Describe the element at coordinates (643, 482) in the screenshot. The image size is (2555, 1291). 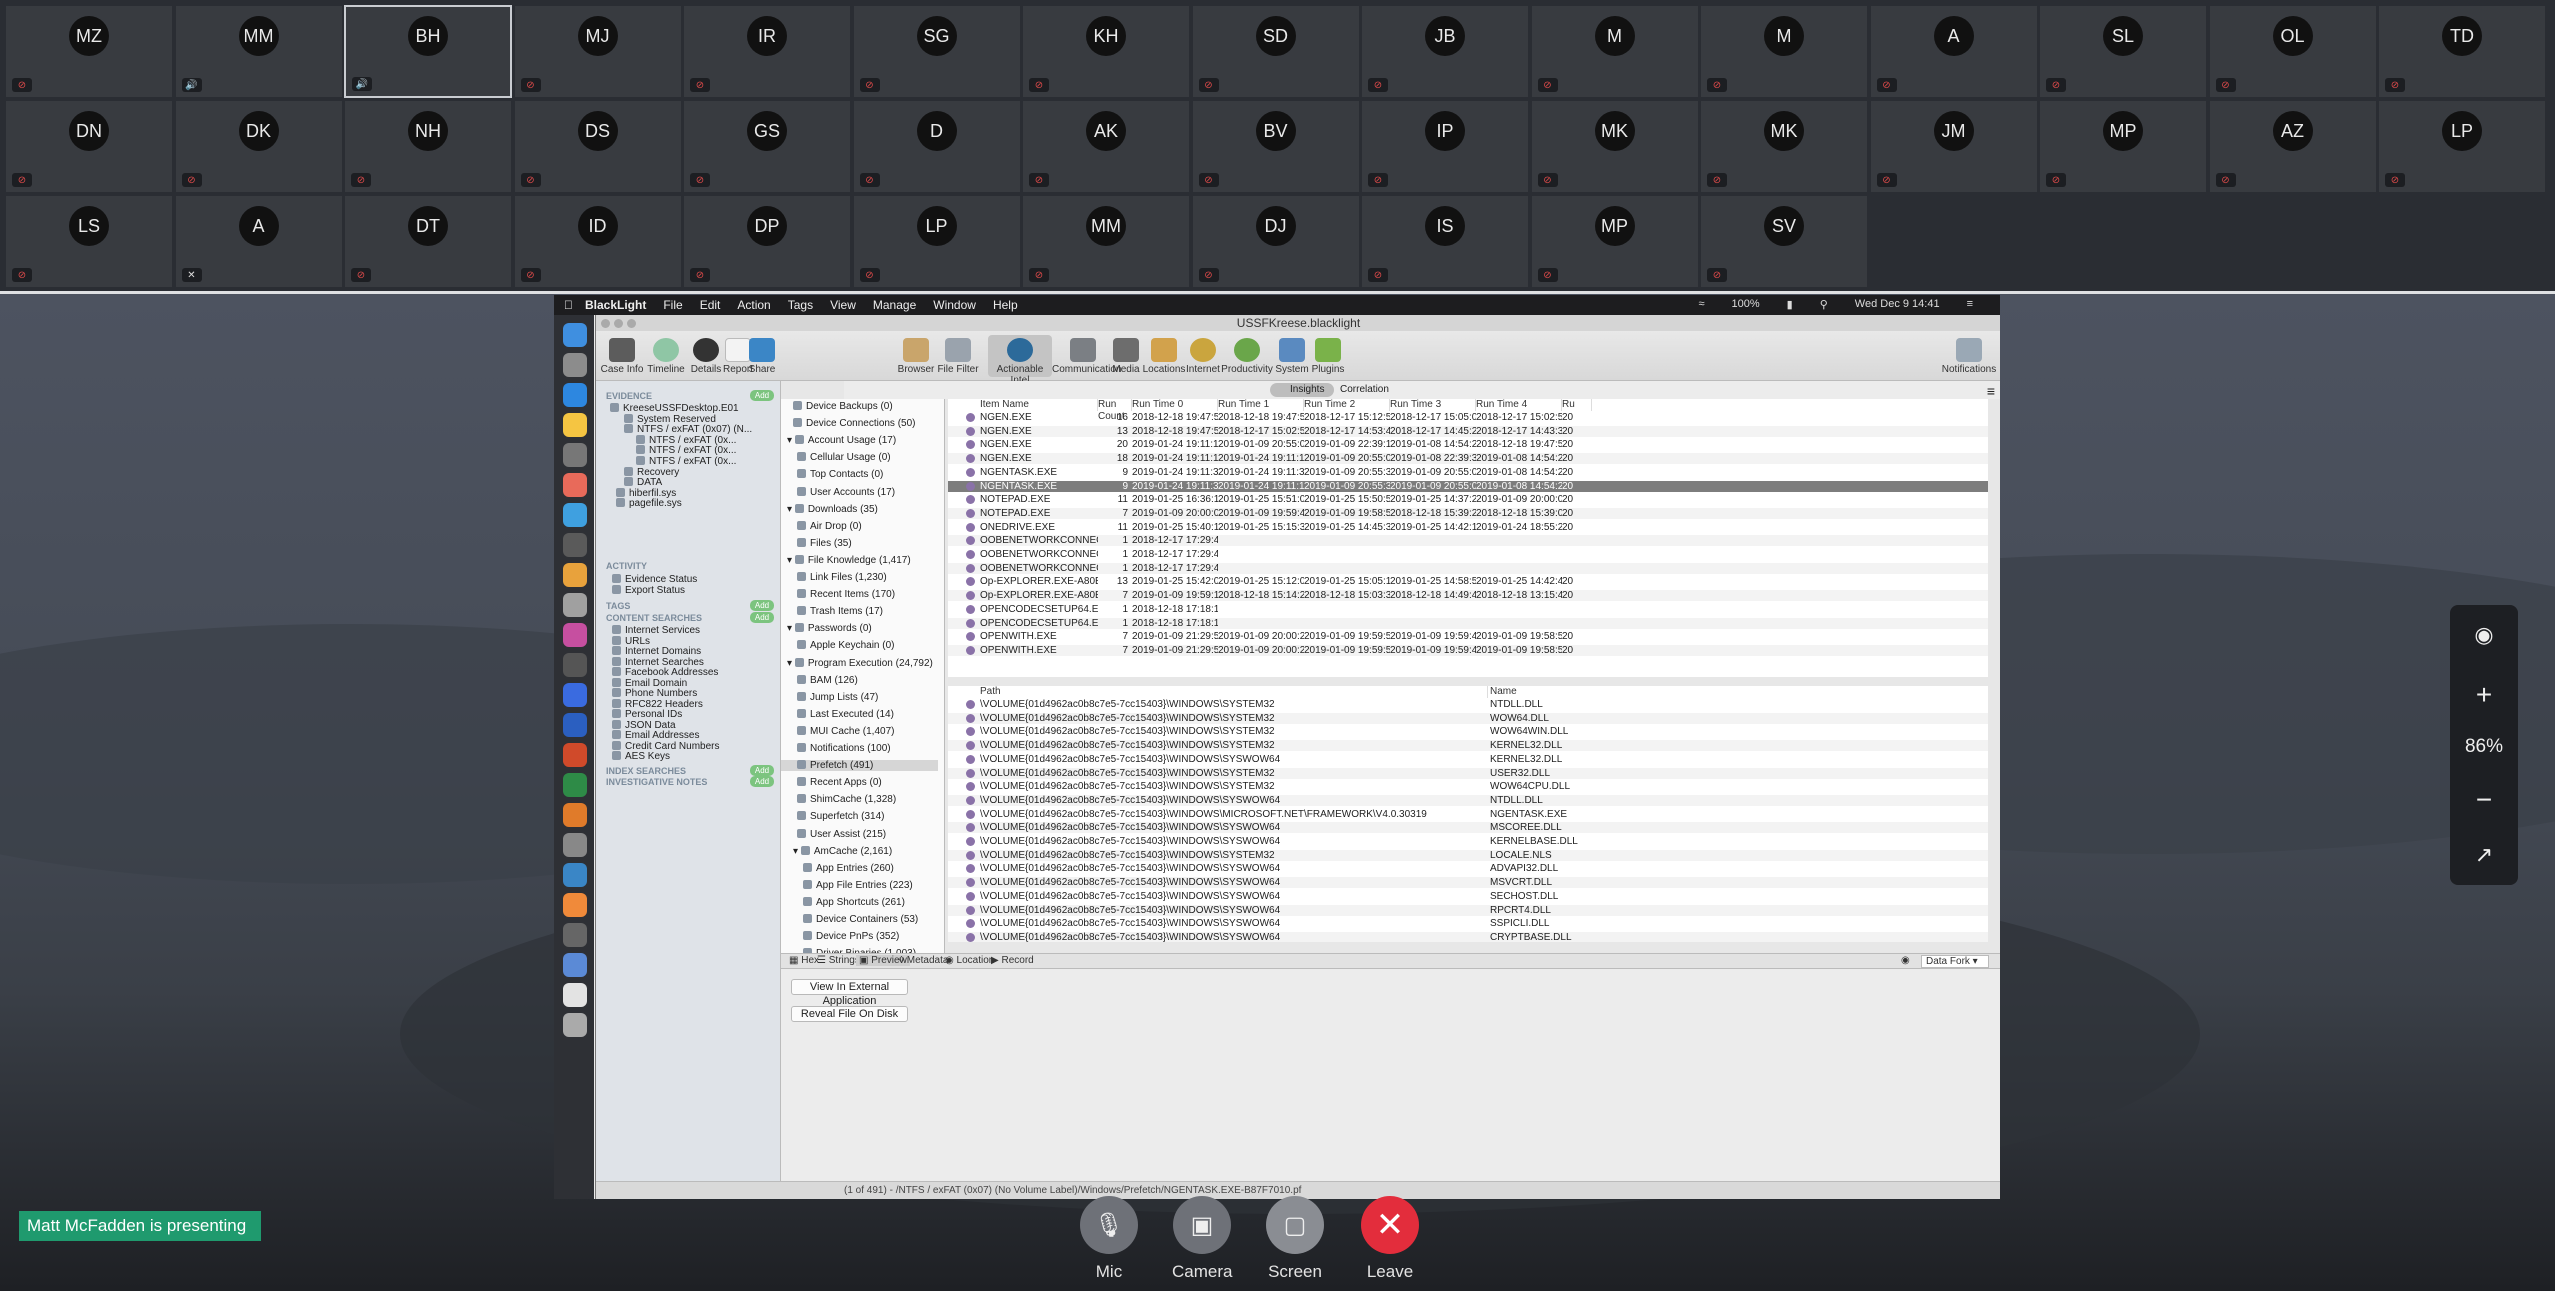
I see `evidence-item: DATA` at that location.